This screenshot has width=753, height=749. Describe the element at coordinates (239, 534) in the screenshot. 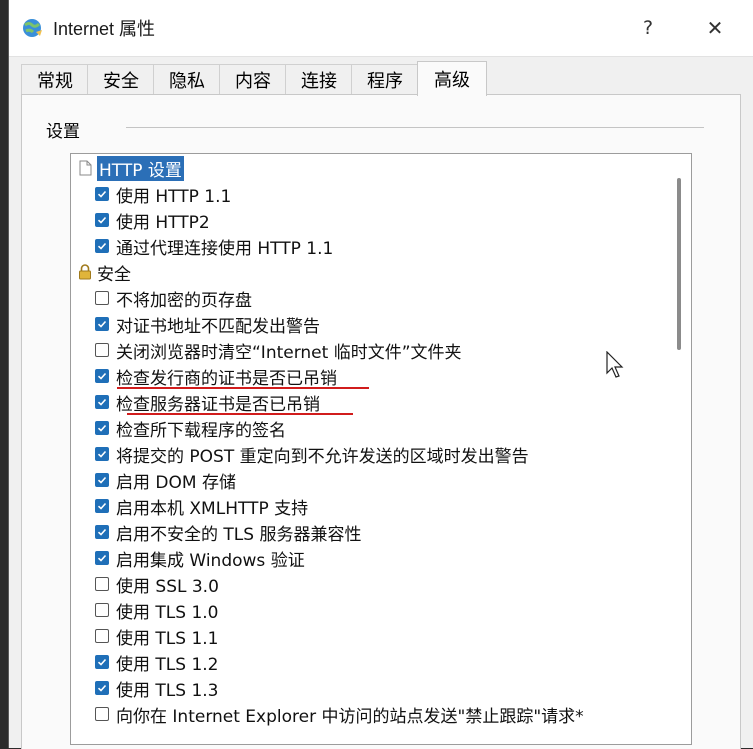

I see `setting-label: 启用不安全的 TLS 服务器兼容性` at that location.